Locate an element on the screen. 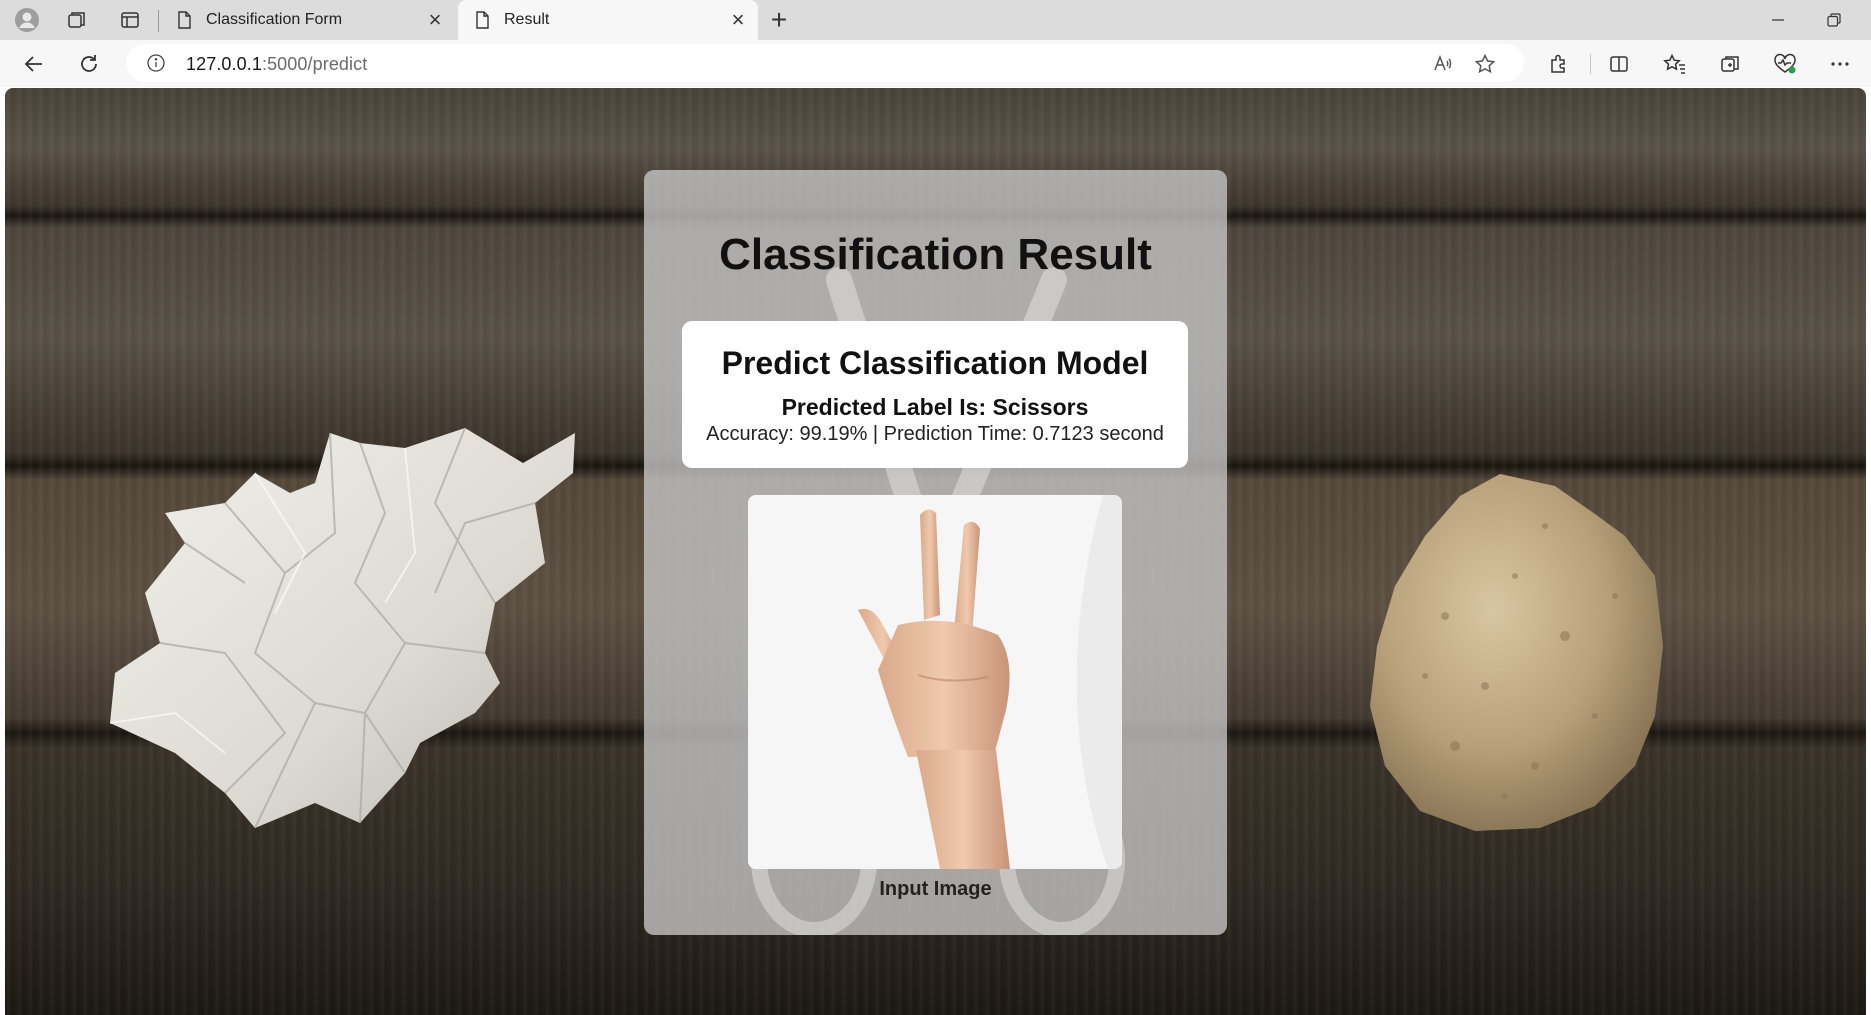 Image resolution: width=1871 pixels, height=1015 pixels. split-screen-icon is located at coordinates (1619, 64).